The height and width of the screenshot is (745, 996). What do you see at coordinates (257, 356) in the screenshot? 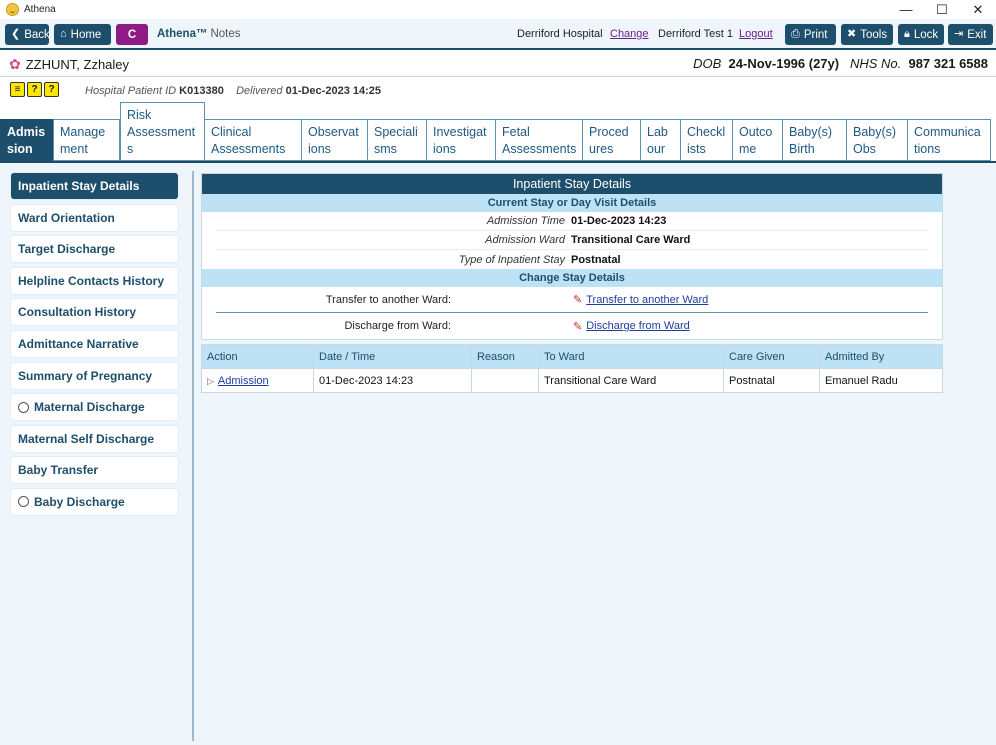
I see `column-header-action: Action` at bounding box center [257, 356].